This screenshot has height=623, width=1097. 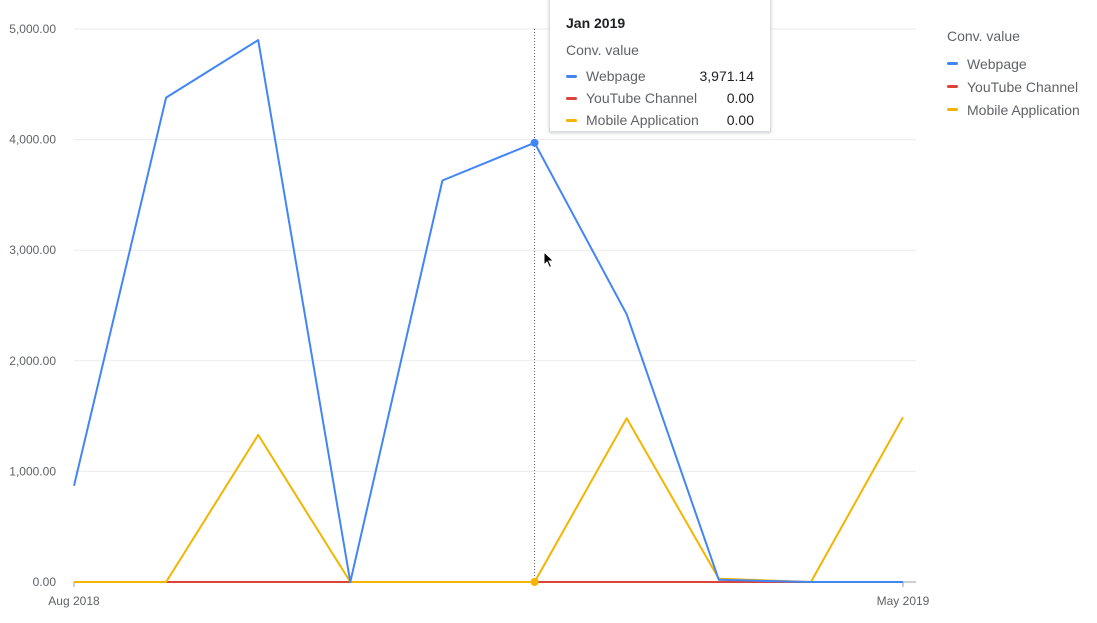 I want to click on y-tick-label: 2,000.00, so click(x=32, y=361).